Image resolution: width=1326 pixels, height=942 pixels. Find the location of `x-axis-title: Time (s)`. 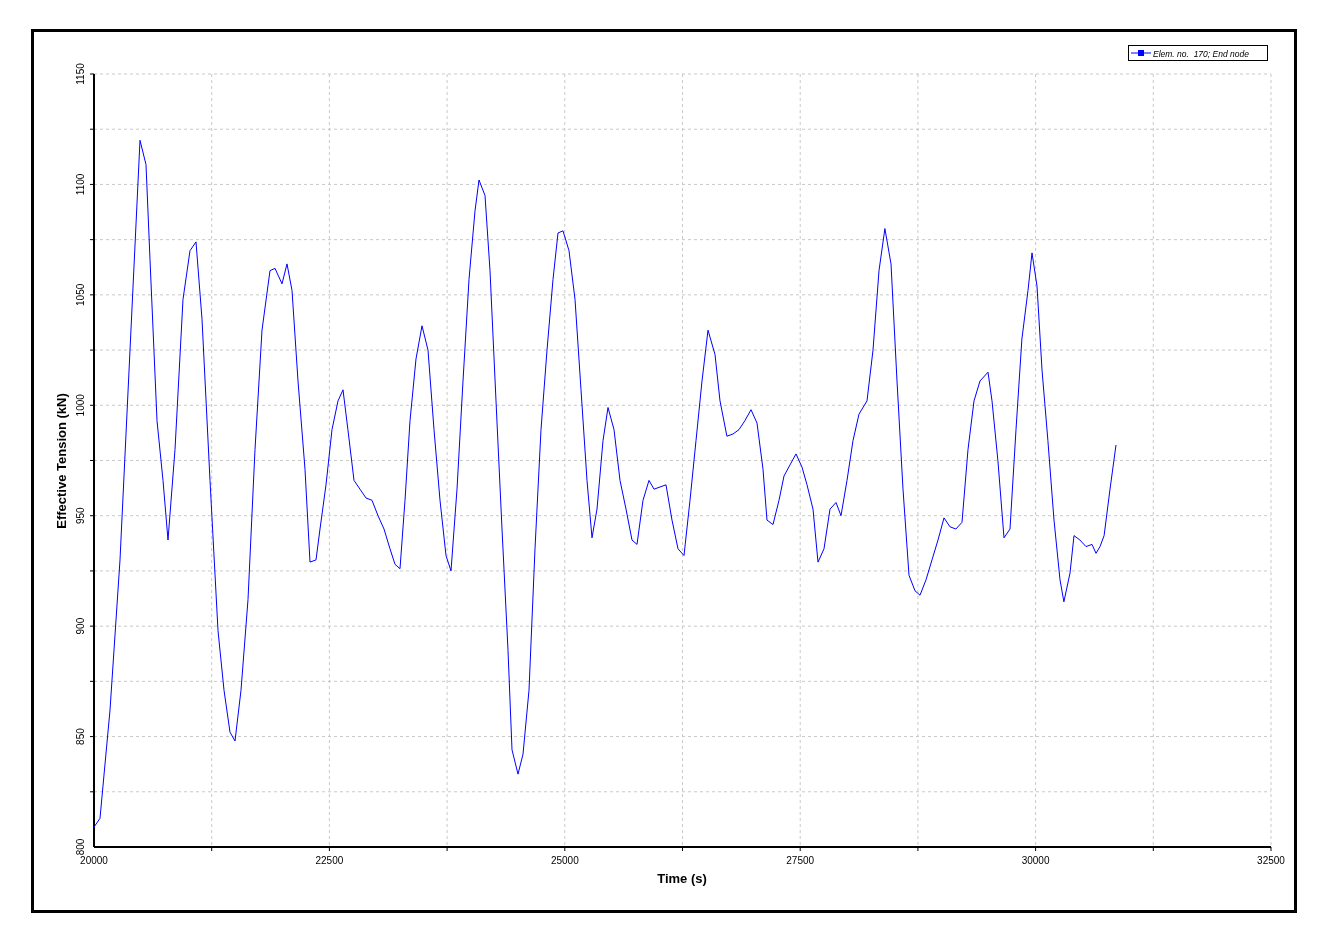

x-axis-title: Time (s) is located at coordinates (682, 878).